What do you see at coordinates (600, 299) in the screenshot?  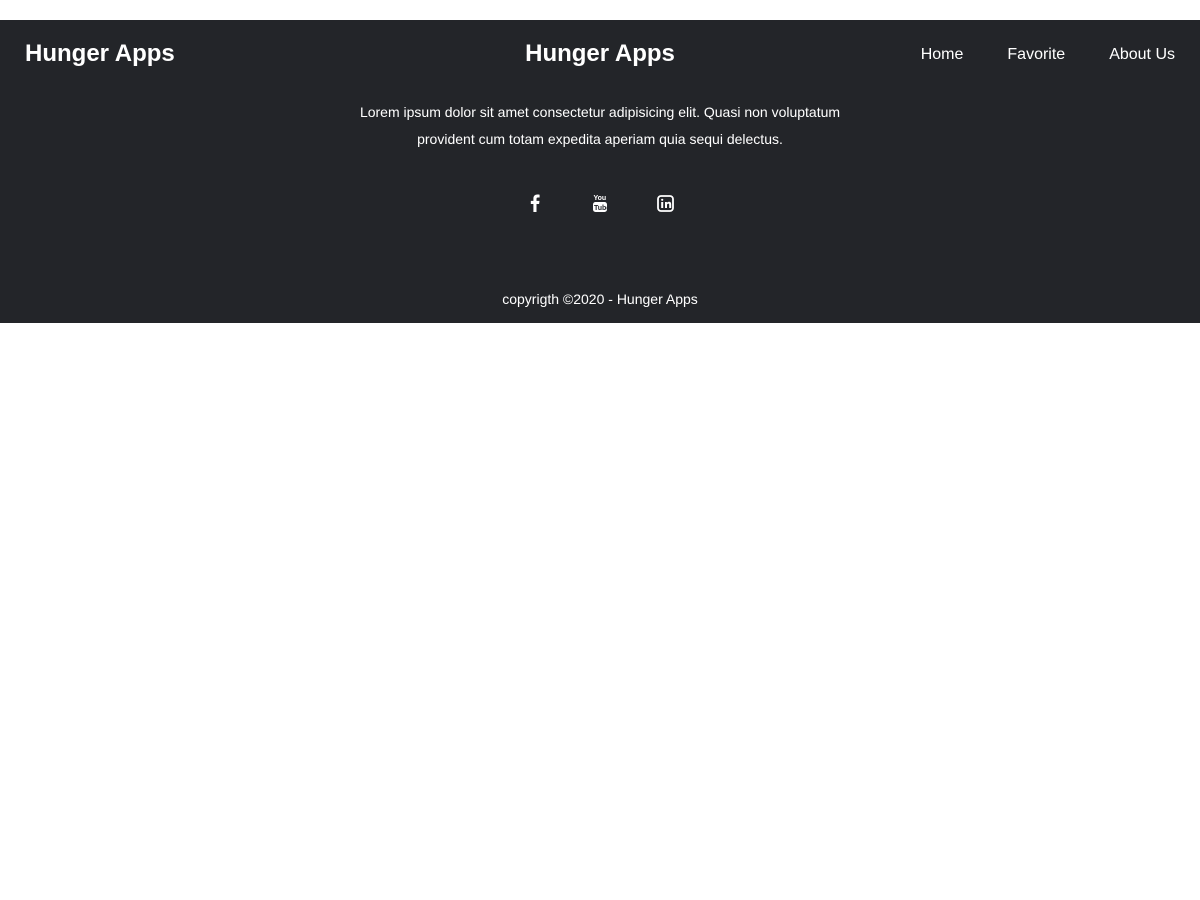 I see `copyright-text: copyrigth ©2020 - Hunger Apps` at bounding box center [600, 299].